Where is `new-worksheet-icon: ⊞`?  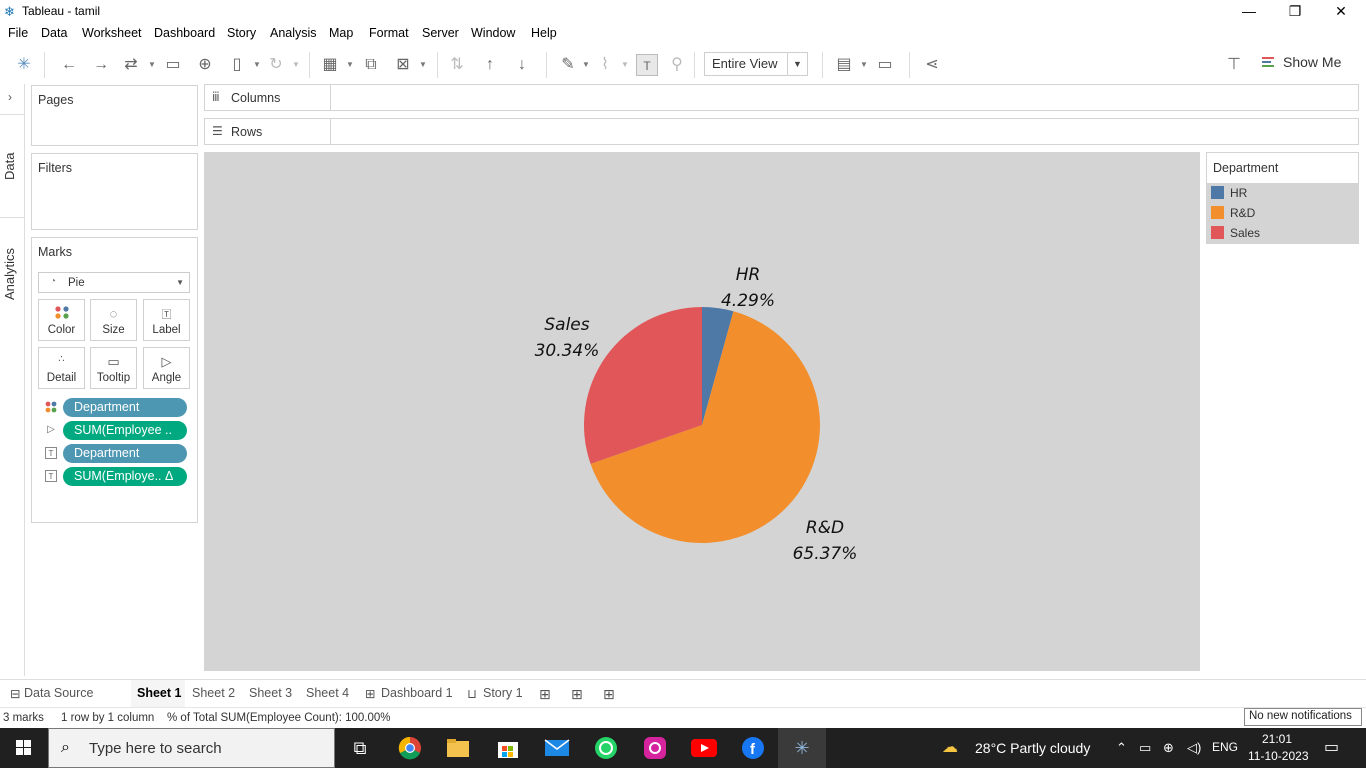
new-worksheet-icon: ⊞ is located at coordinates (545, 694).